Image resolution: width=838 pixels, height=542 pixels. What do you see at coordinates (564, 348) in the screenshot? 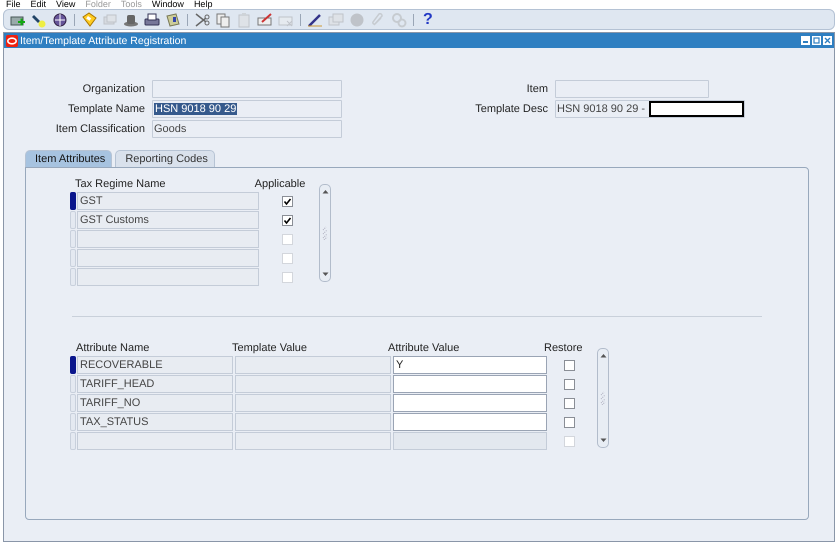
I see `column-header: Restore` at bounding box center [564, 348].